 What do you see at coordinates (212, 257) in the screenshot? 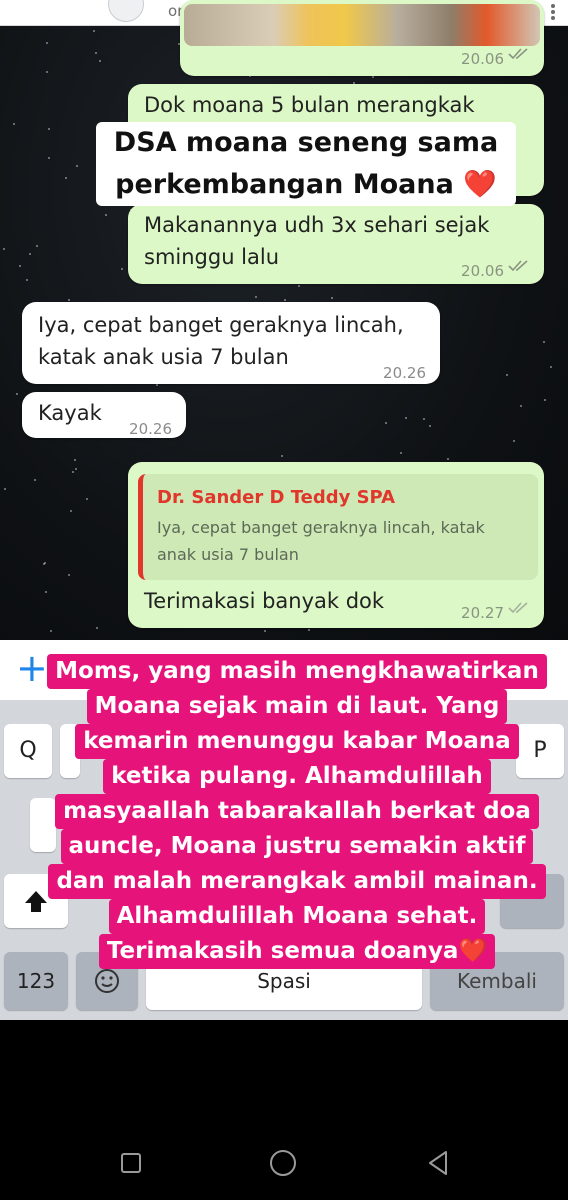
I see `message-text-line: sminggu lalu` at bounding box center [212, 257].